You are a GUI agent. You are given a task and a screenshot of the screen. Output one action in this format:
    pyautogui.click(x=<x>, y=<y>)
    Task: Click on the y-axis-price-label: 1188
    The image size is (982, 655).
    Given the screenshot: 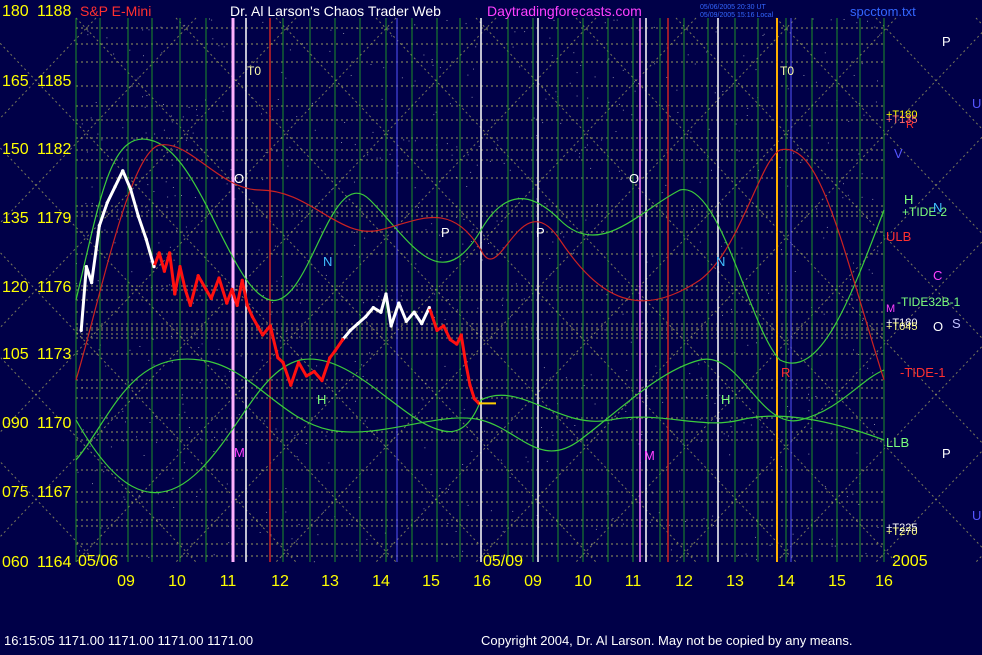 What is the action you would take?
    pyautogui.click(x=54, y=11)
    